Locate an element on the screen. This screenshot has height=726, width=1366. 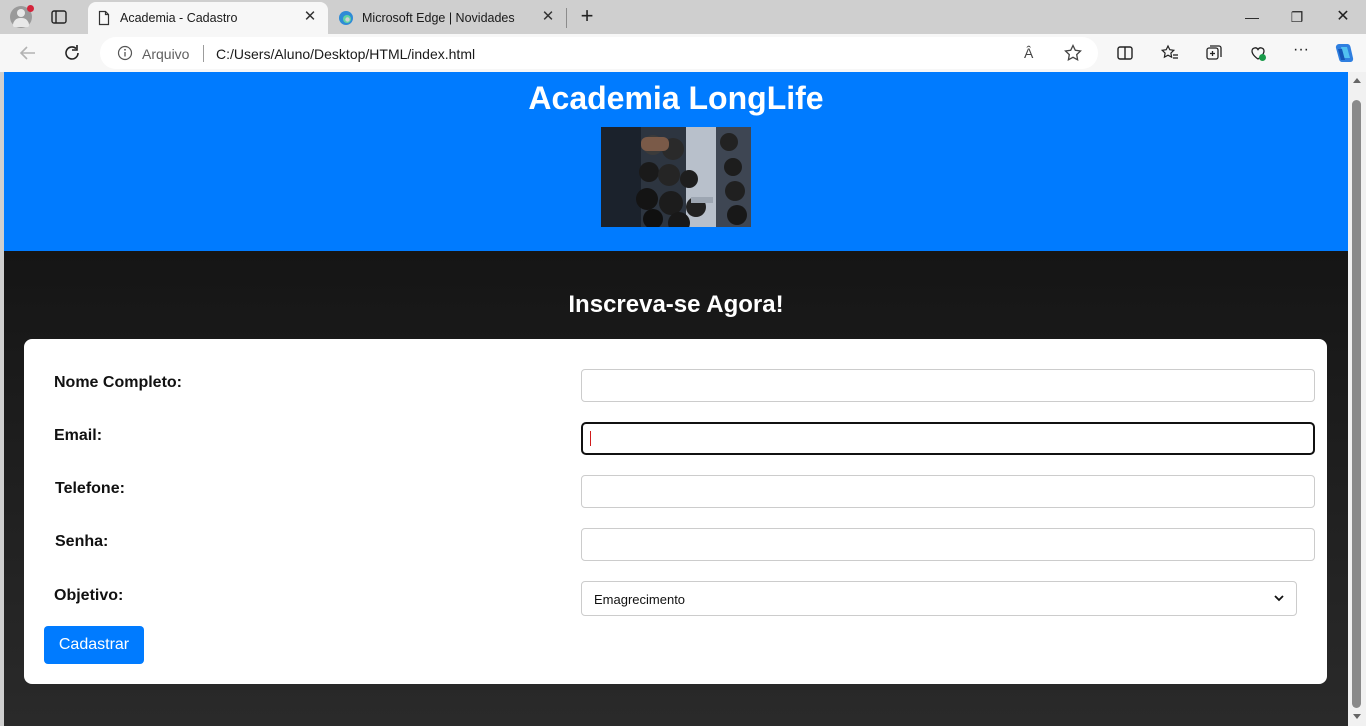
browser-essentials-icon is located at coordinates (1258, 53).